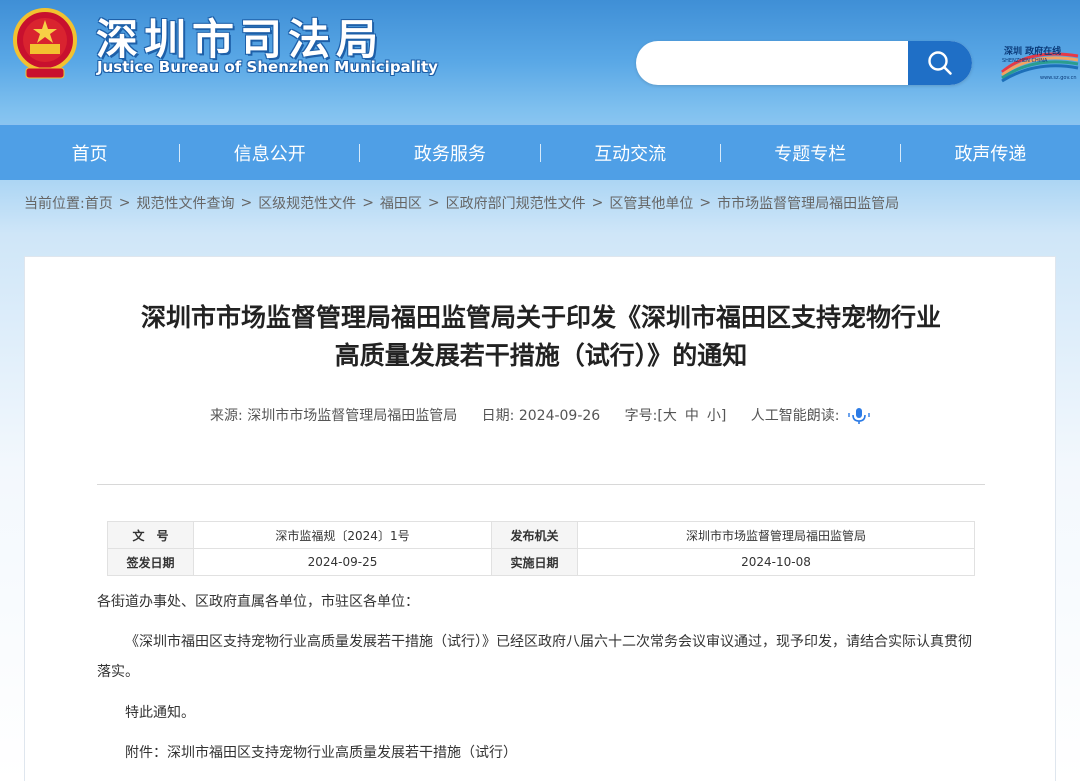 The height and width of the screenshot is (781, 1080). I want to click on search-icon, so click(940, 63).